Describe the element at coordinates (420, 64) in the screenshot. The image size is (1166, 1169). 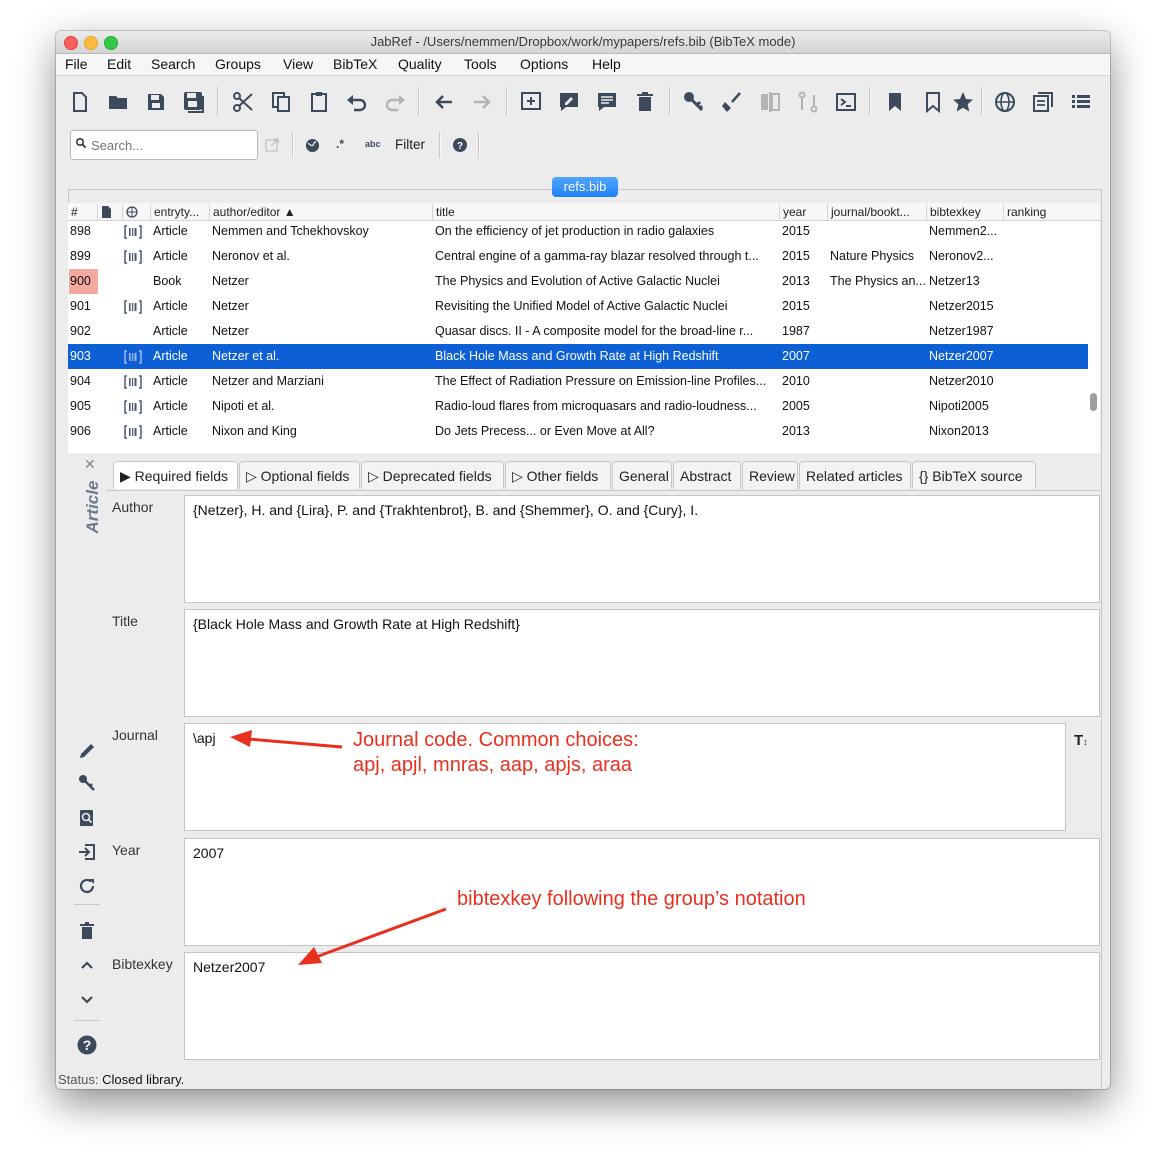
I see `menu-quality: Quality` at that location.